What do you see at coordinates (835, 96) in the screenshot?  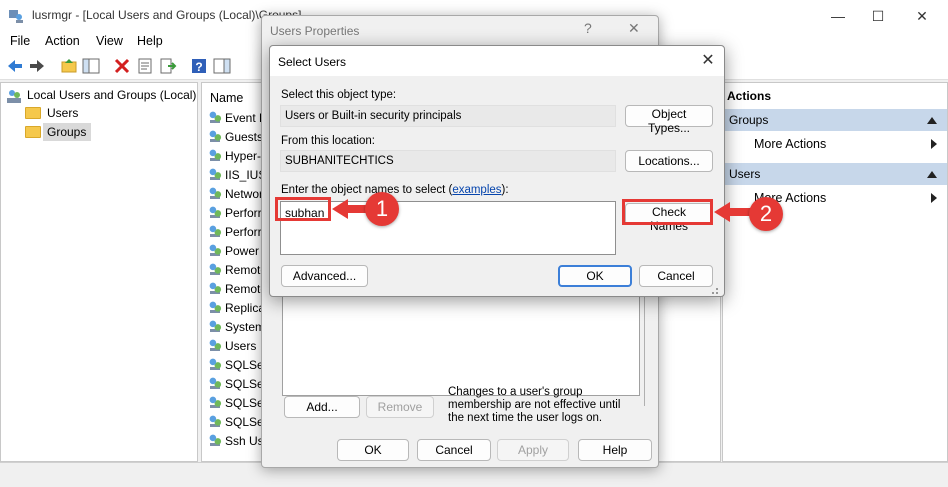 I see `actions-header: Actions` at bounding box center [835, 96].